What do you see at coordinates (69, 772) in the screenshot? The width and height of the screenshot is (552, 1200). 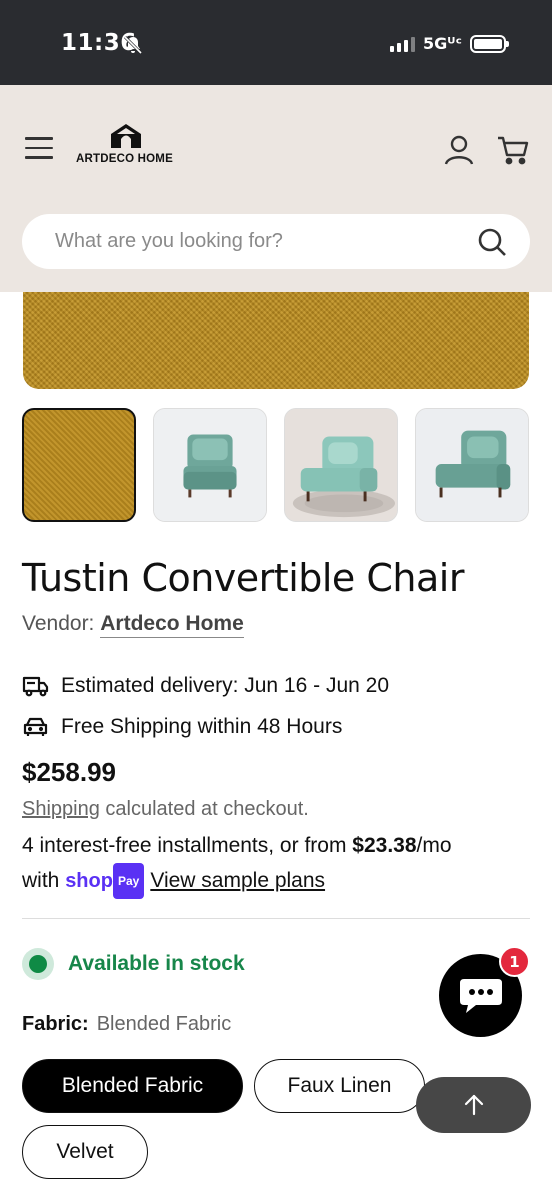 I see `price: $258.99` at bounding box center [69, 772].